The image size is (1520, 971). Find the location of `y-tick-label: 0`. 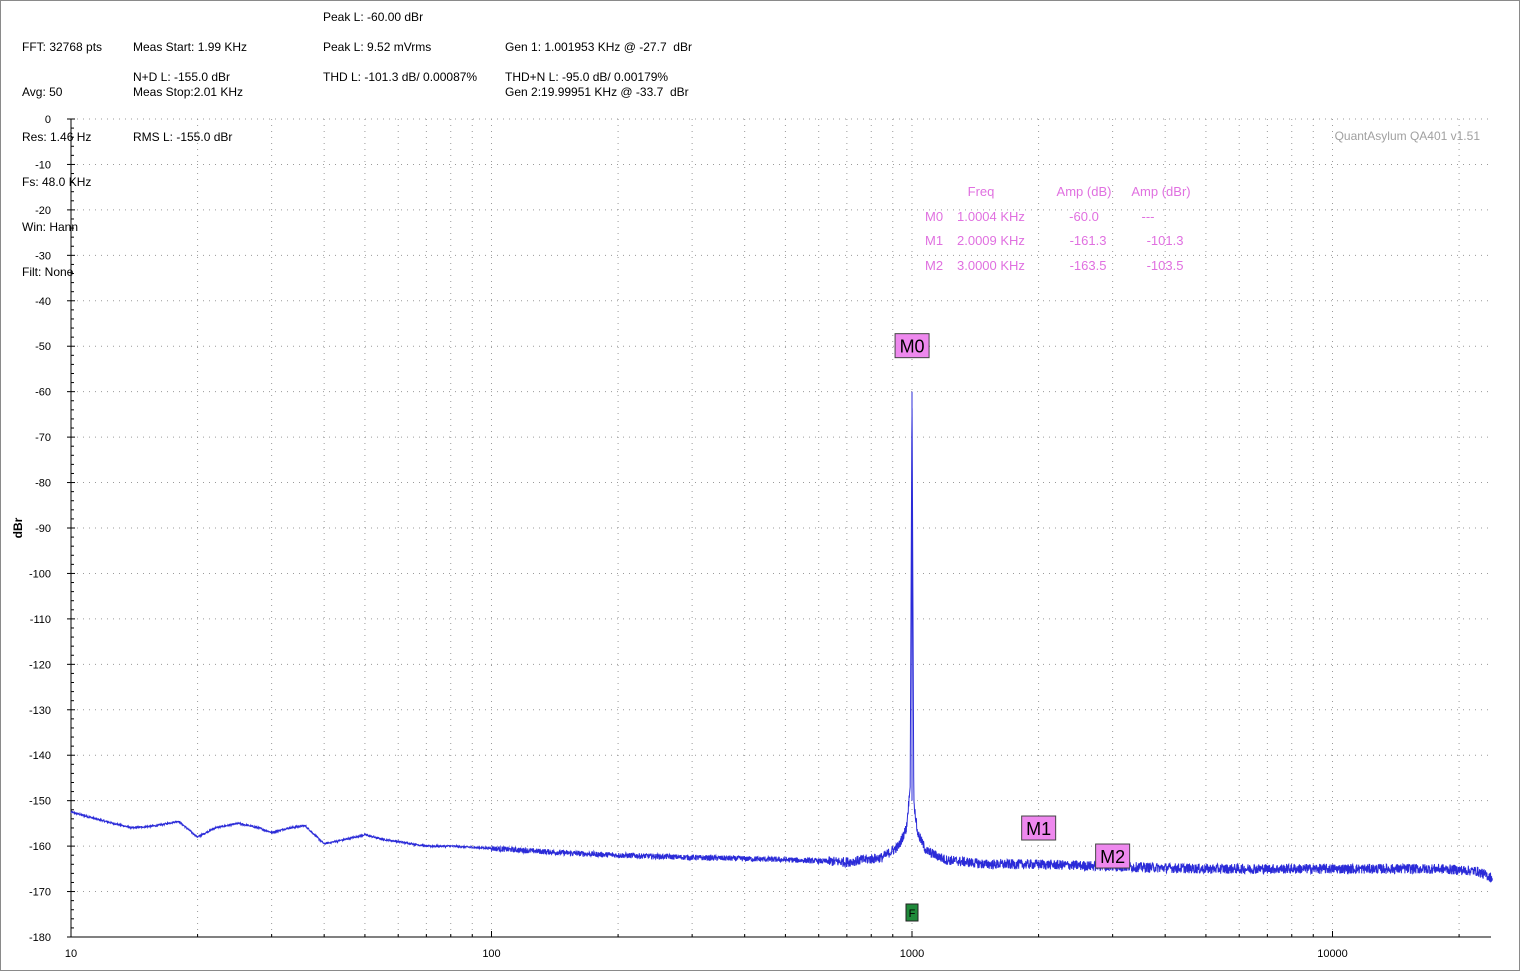

y-tick-label: 0 is located at coordinates (48, 120).